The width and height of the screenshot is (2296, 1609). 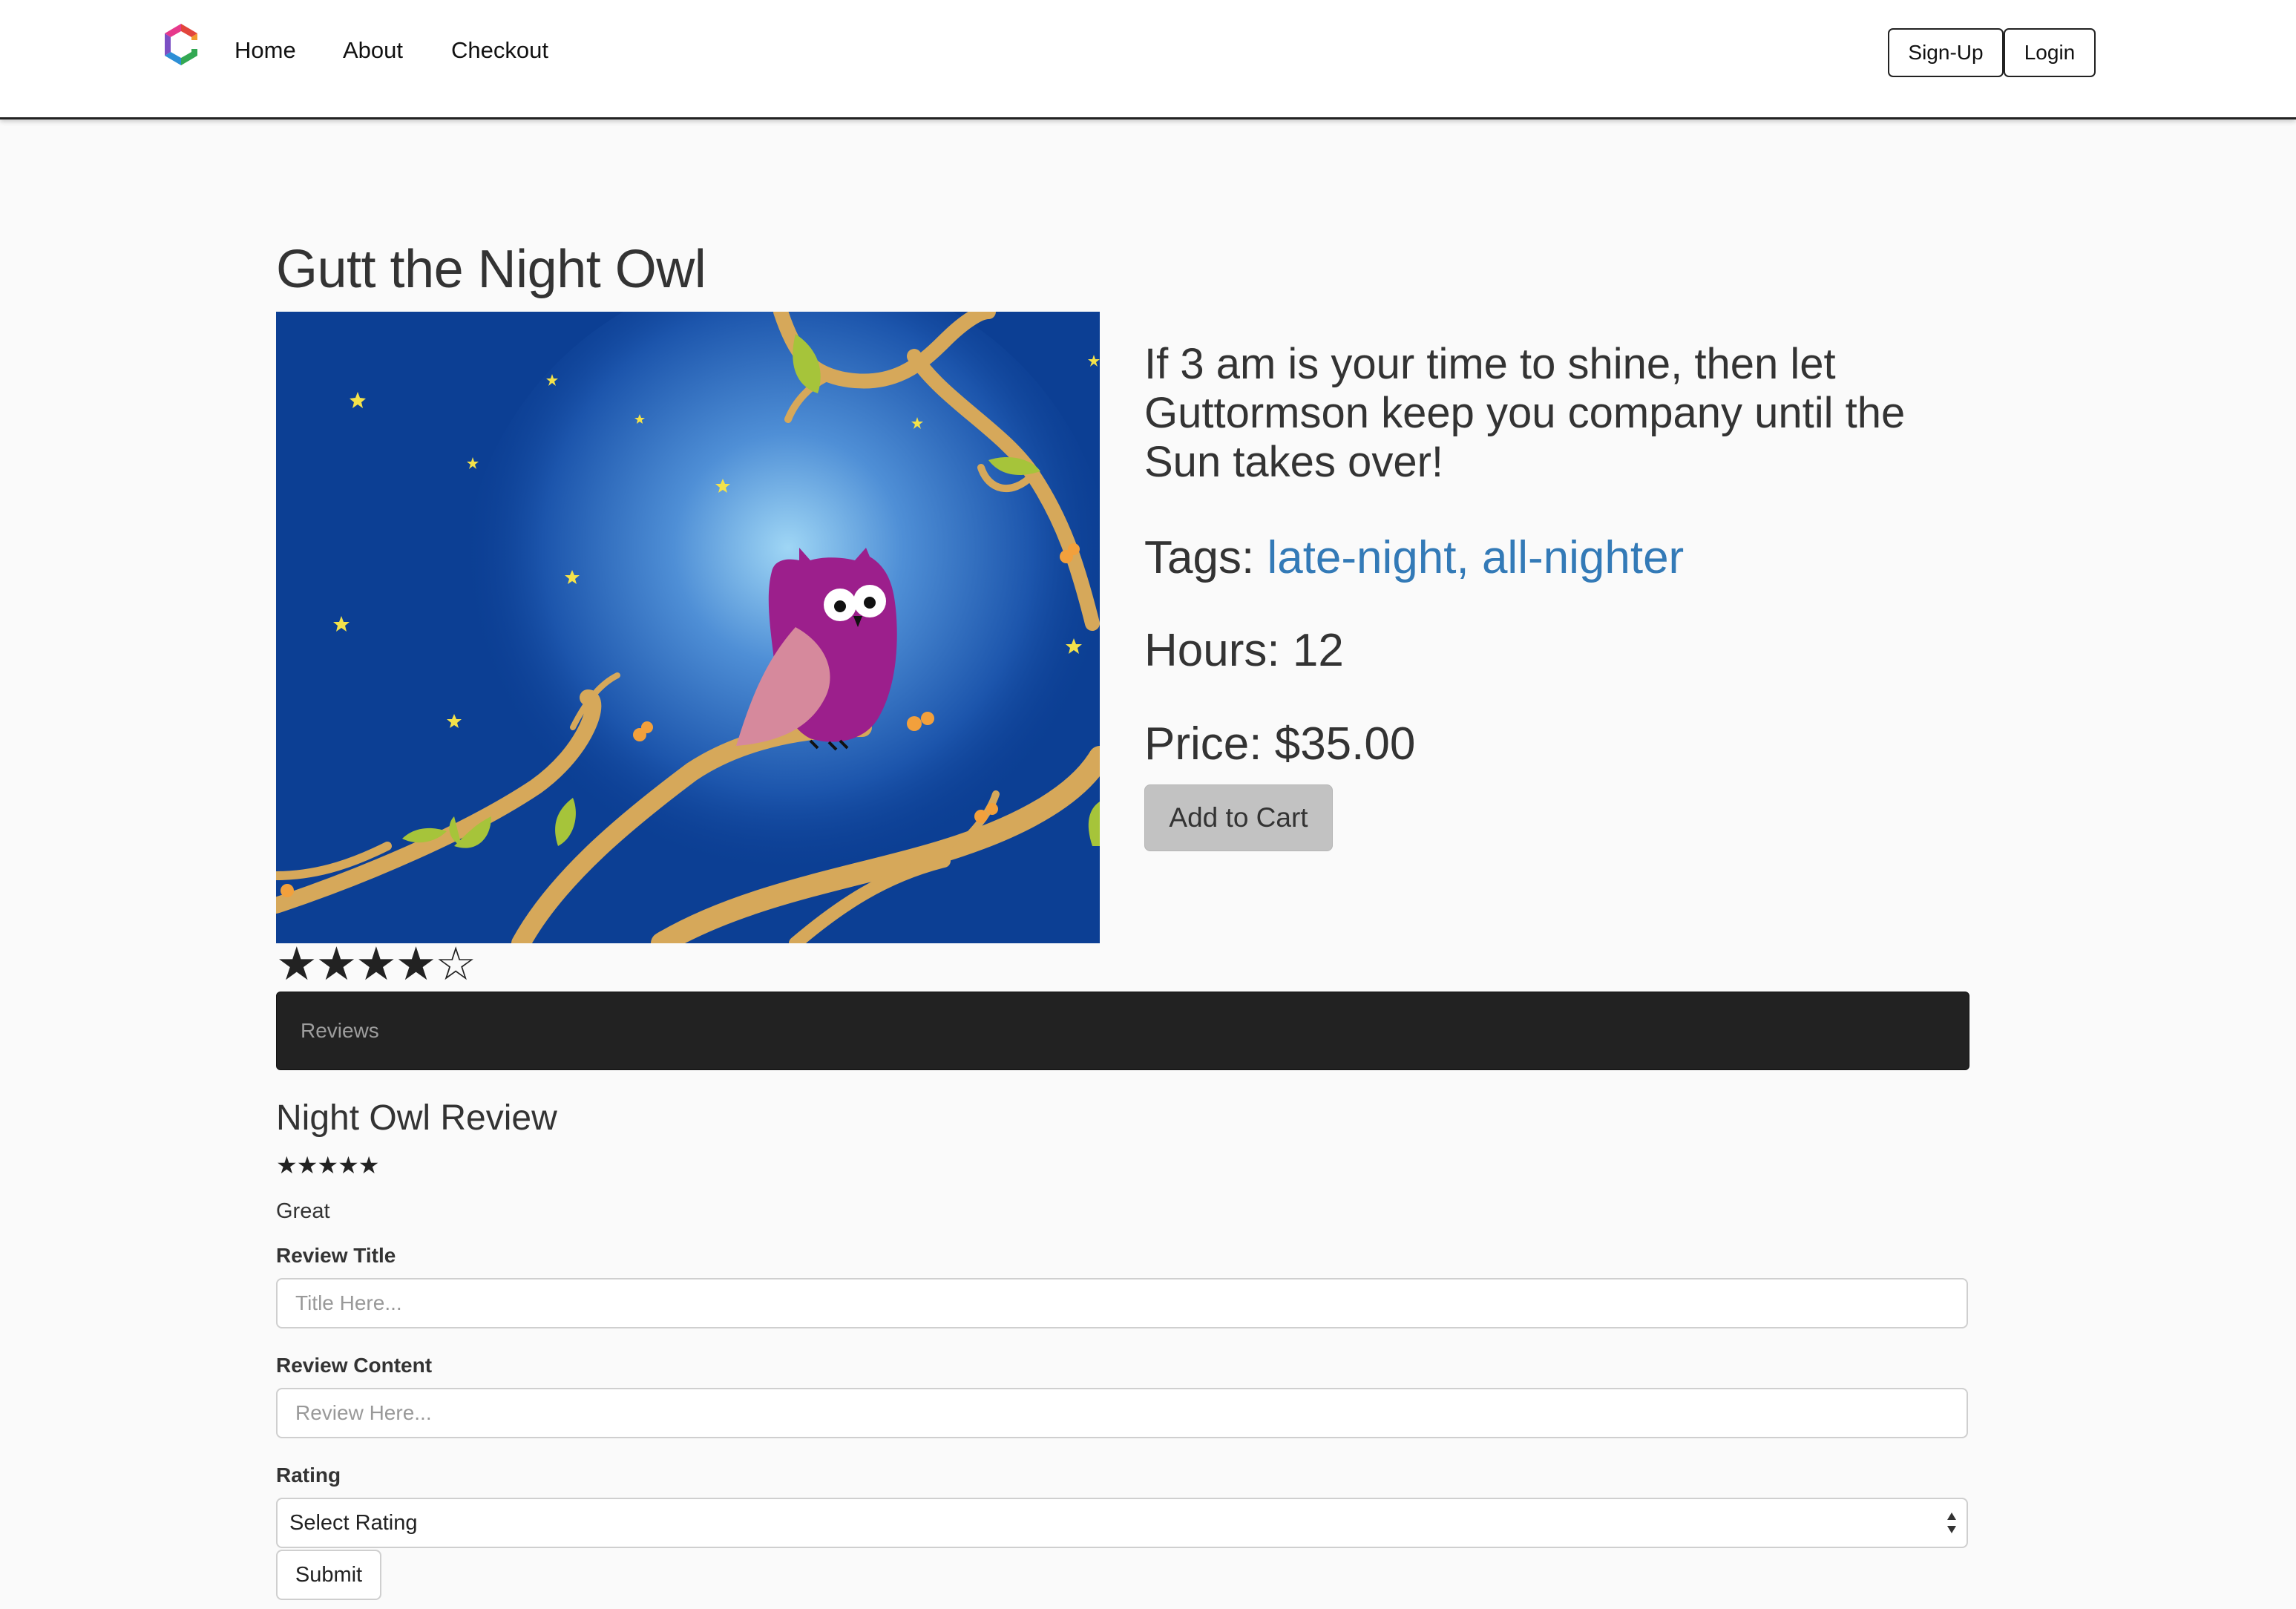 I want to click on product-rating-stars: ★★★★☆, so click(x=376, y=964).